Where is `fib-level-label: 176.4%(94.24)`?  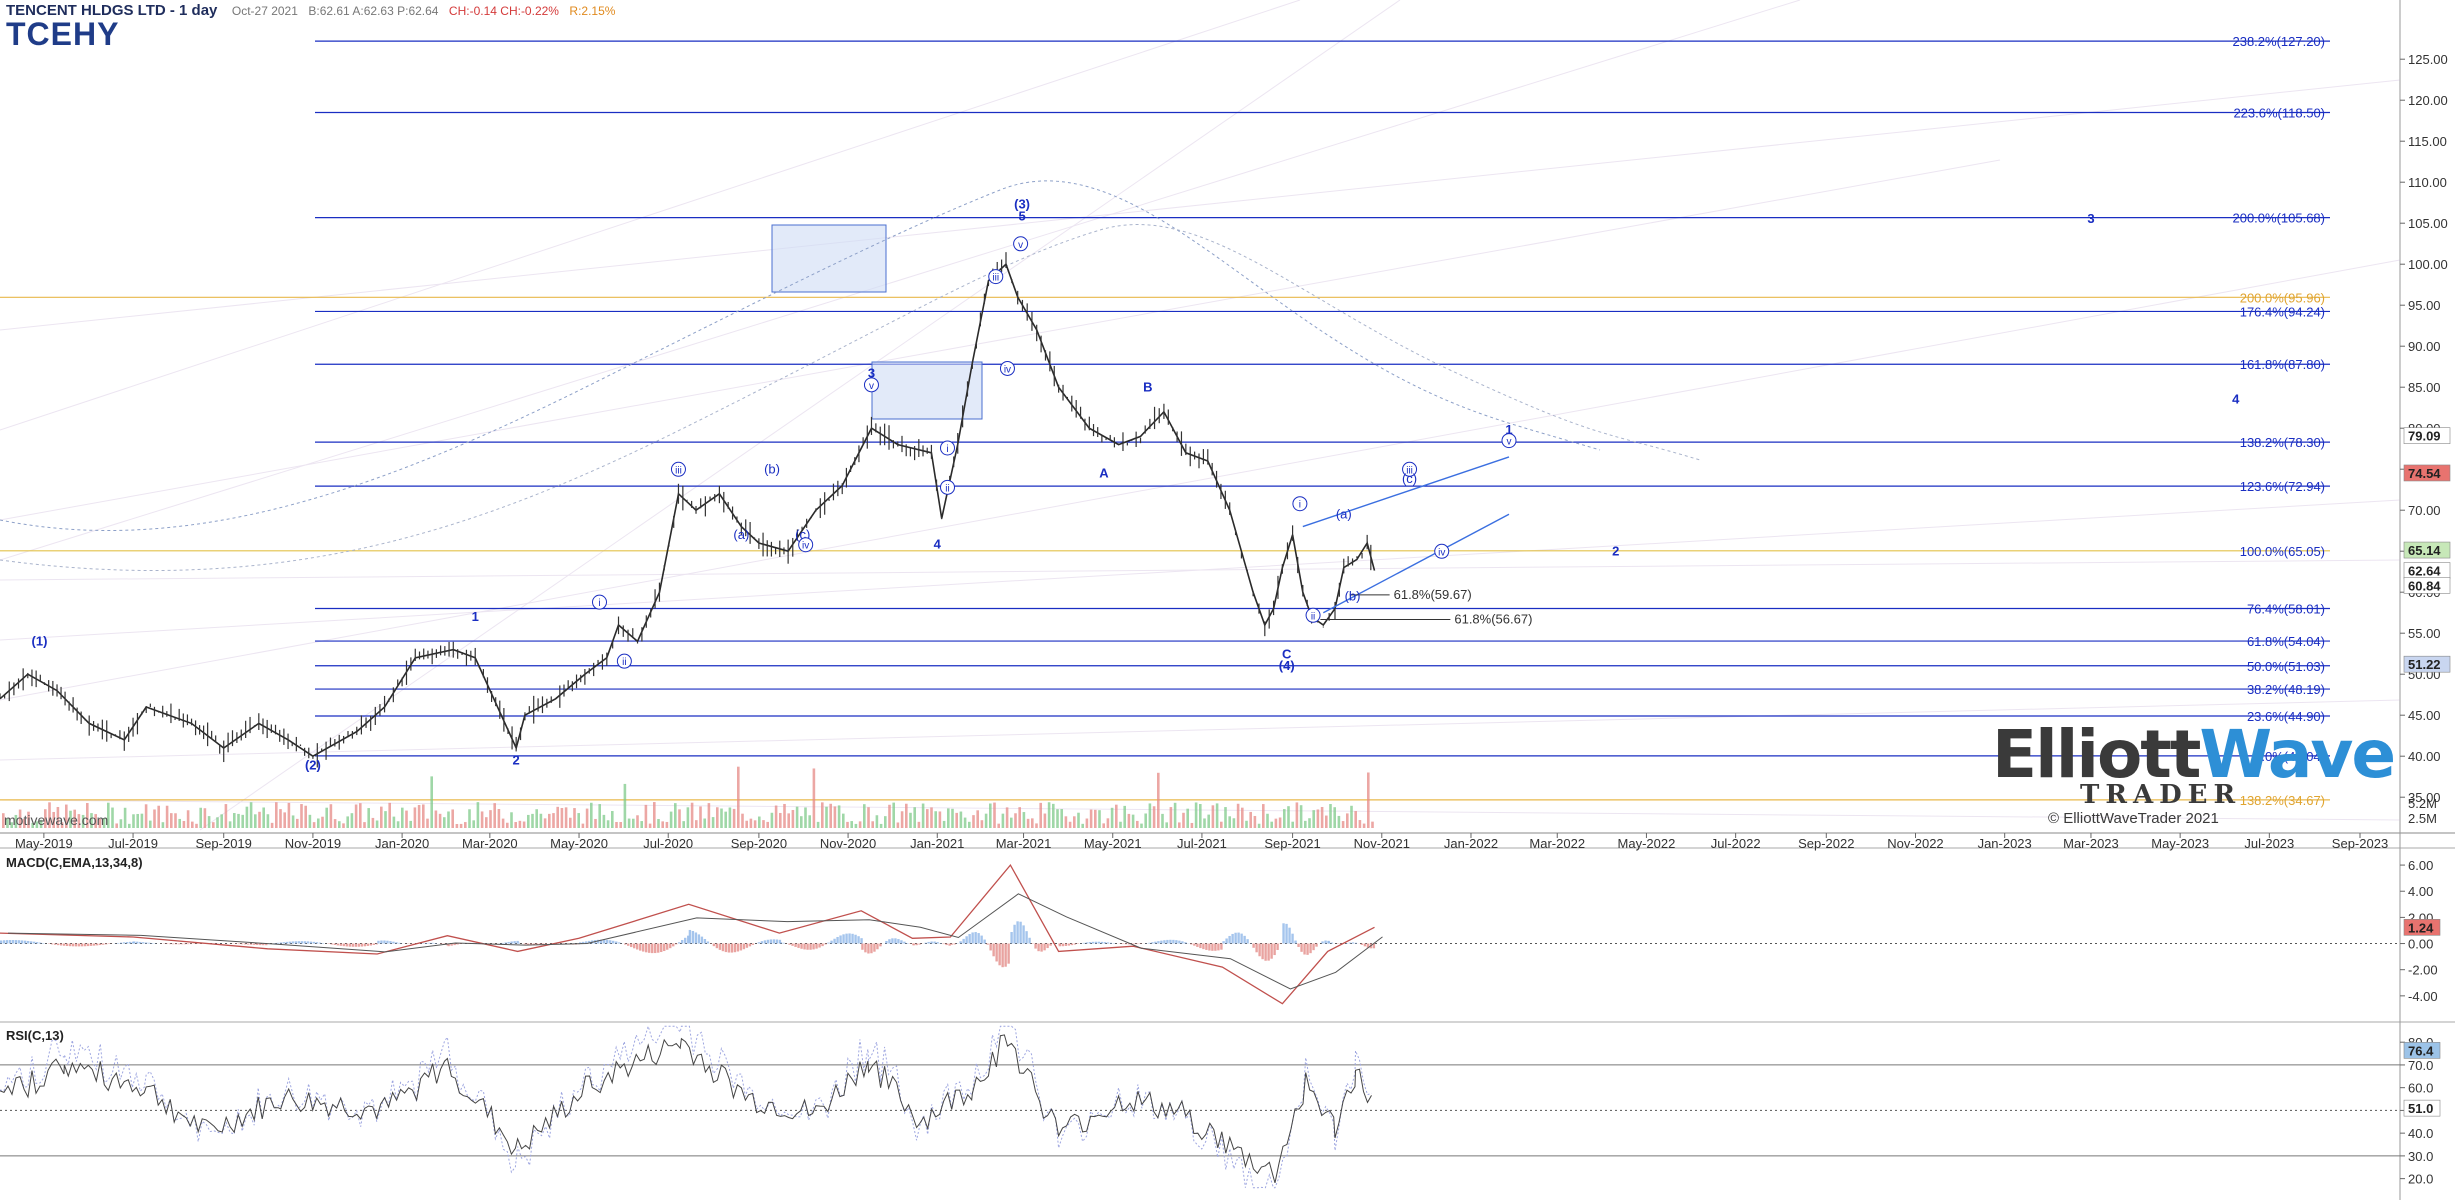
fib-level-label: 176.4%(94.24) is located at coordinates (2282, 311).